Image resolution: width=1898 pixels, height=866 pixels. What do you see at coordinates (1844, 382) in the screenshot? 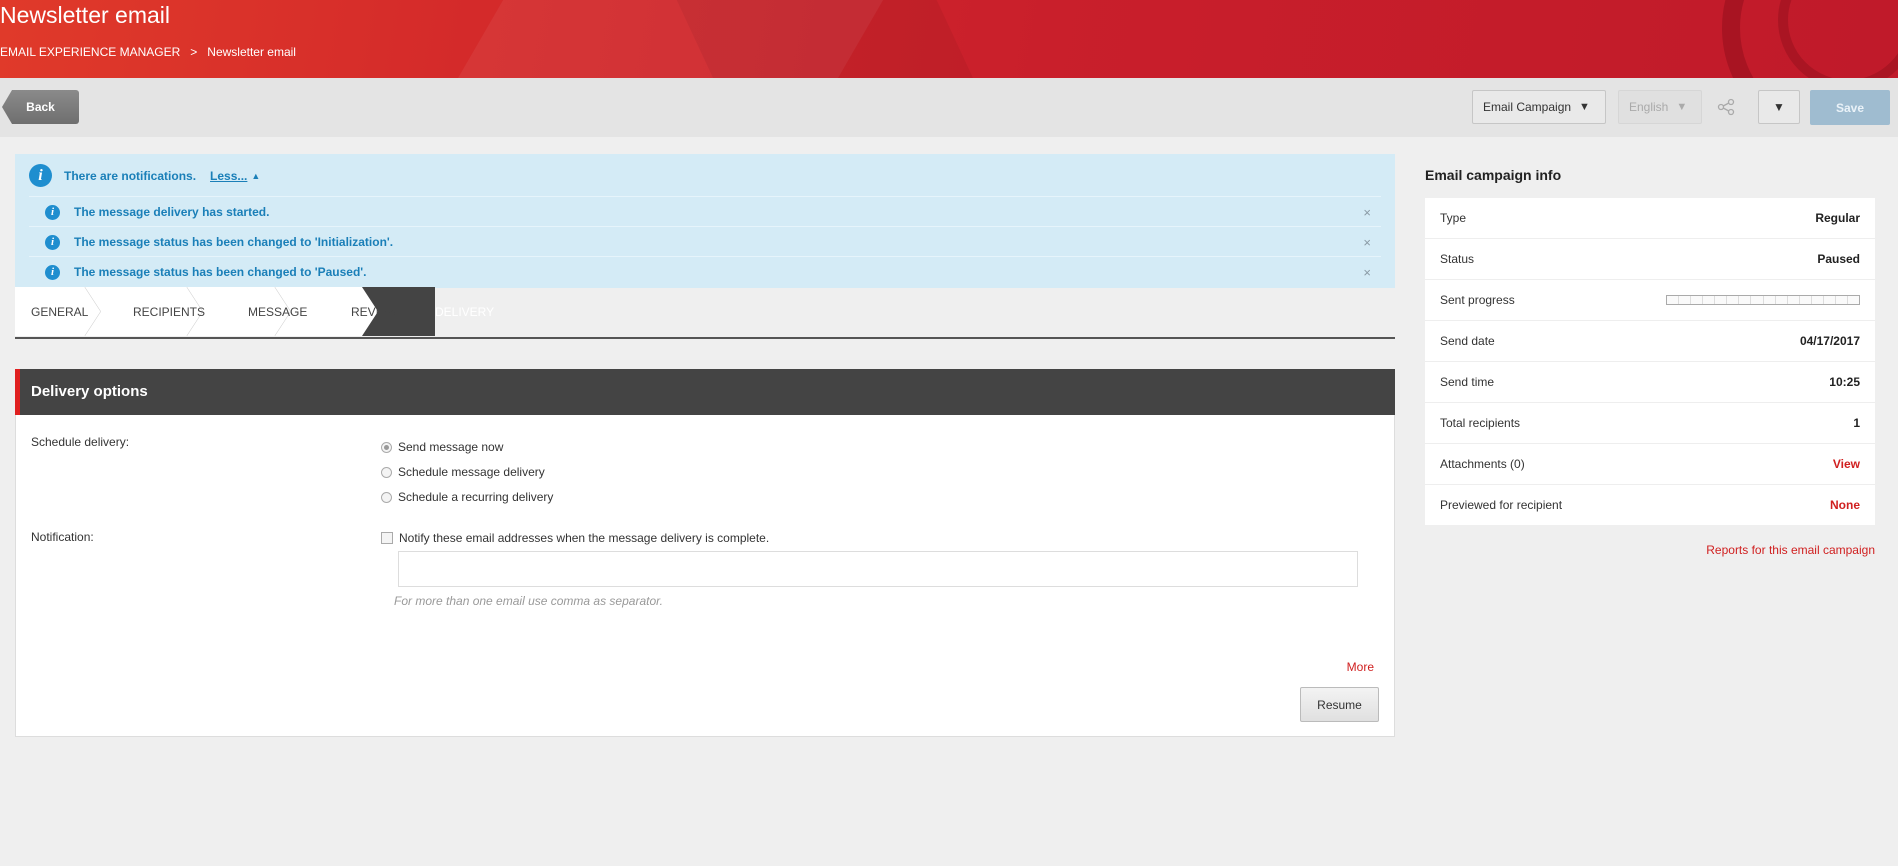
I see `info-value: 10:25` at bounding box center [1844, 382].